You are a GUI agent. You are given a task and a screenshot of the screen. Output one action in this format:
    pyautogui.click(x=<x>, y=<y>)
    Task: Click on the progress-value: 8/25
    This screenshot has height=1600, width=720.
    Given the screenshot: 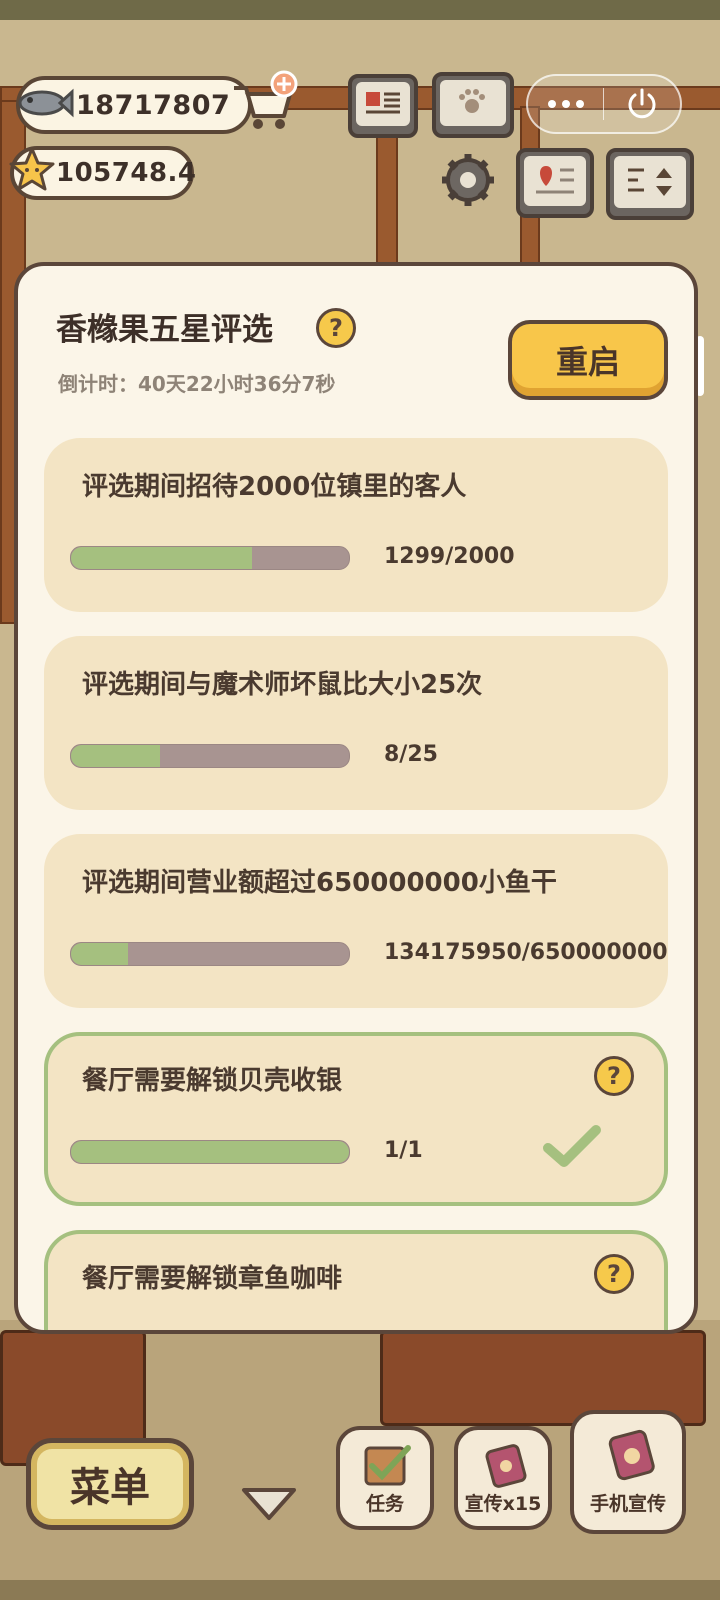 What is the action you would take?
    pyautogui.click(x=411, y=754)
    